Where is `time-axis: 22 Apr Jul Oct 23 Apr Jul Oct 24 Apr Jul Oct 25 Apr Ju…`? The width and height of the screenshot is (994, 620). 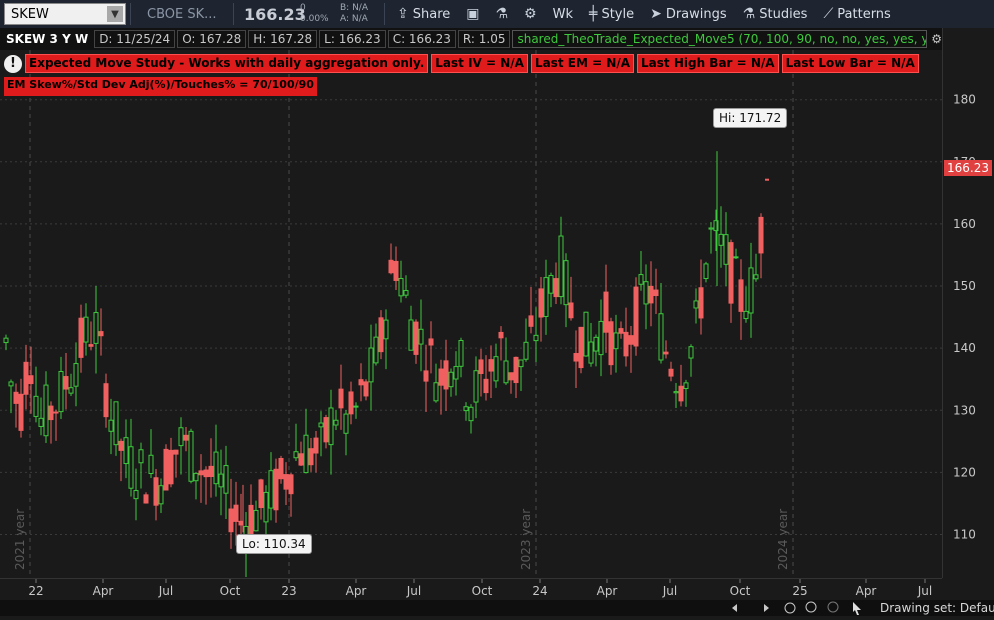 time-axis: 22 Apr Jul Oct 23 Apr Jul Oct 24 Apr Jul Oct 25 Apr Ju… is located at coordinates (471, 589).